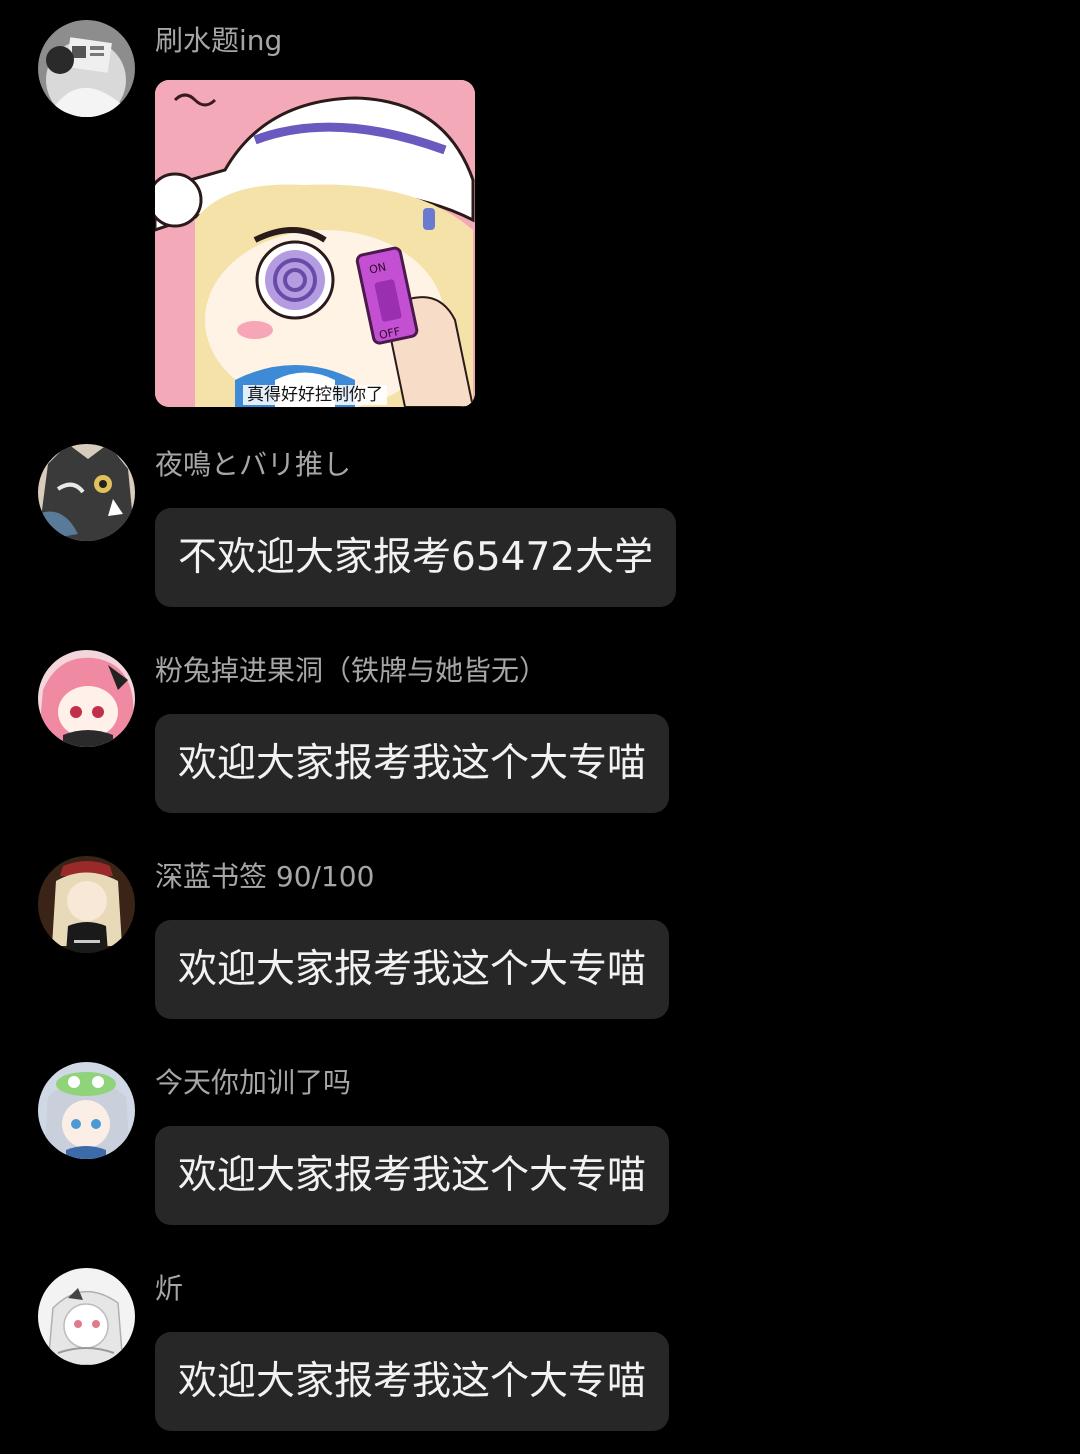 Image resolution: width=1080 pixels, height=1454 pixels. Describe the element at coordinates (265, 876) in the screenshot. I see `sender-name: 深蓝书签 90/100` at that location.